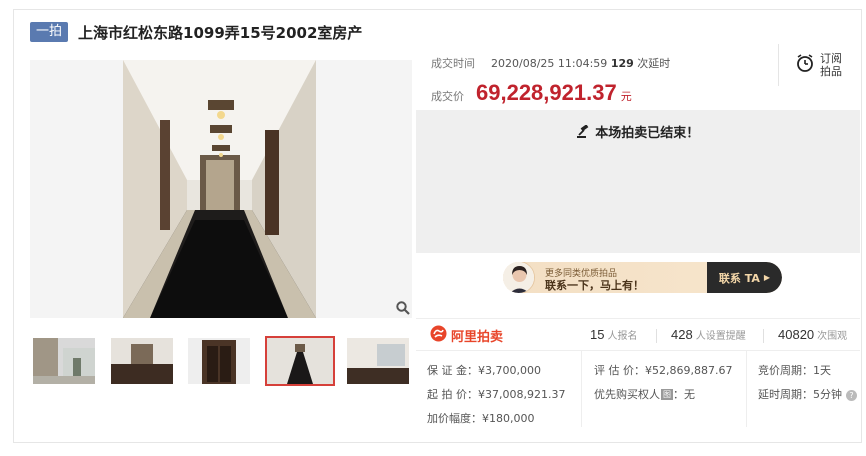  What do you see at coordinates (622, 336) in the screenshot?
I see `signups-label: 人报名` at bounding box center [622, 336].